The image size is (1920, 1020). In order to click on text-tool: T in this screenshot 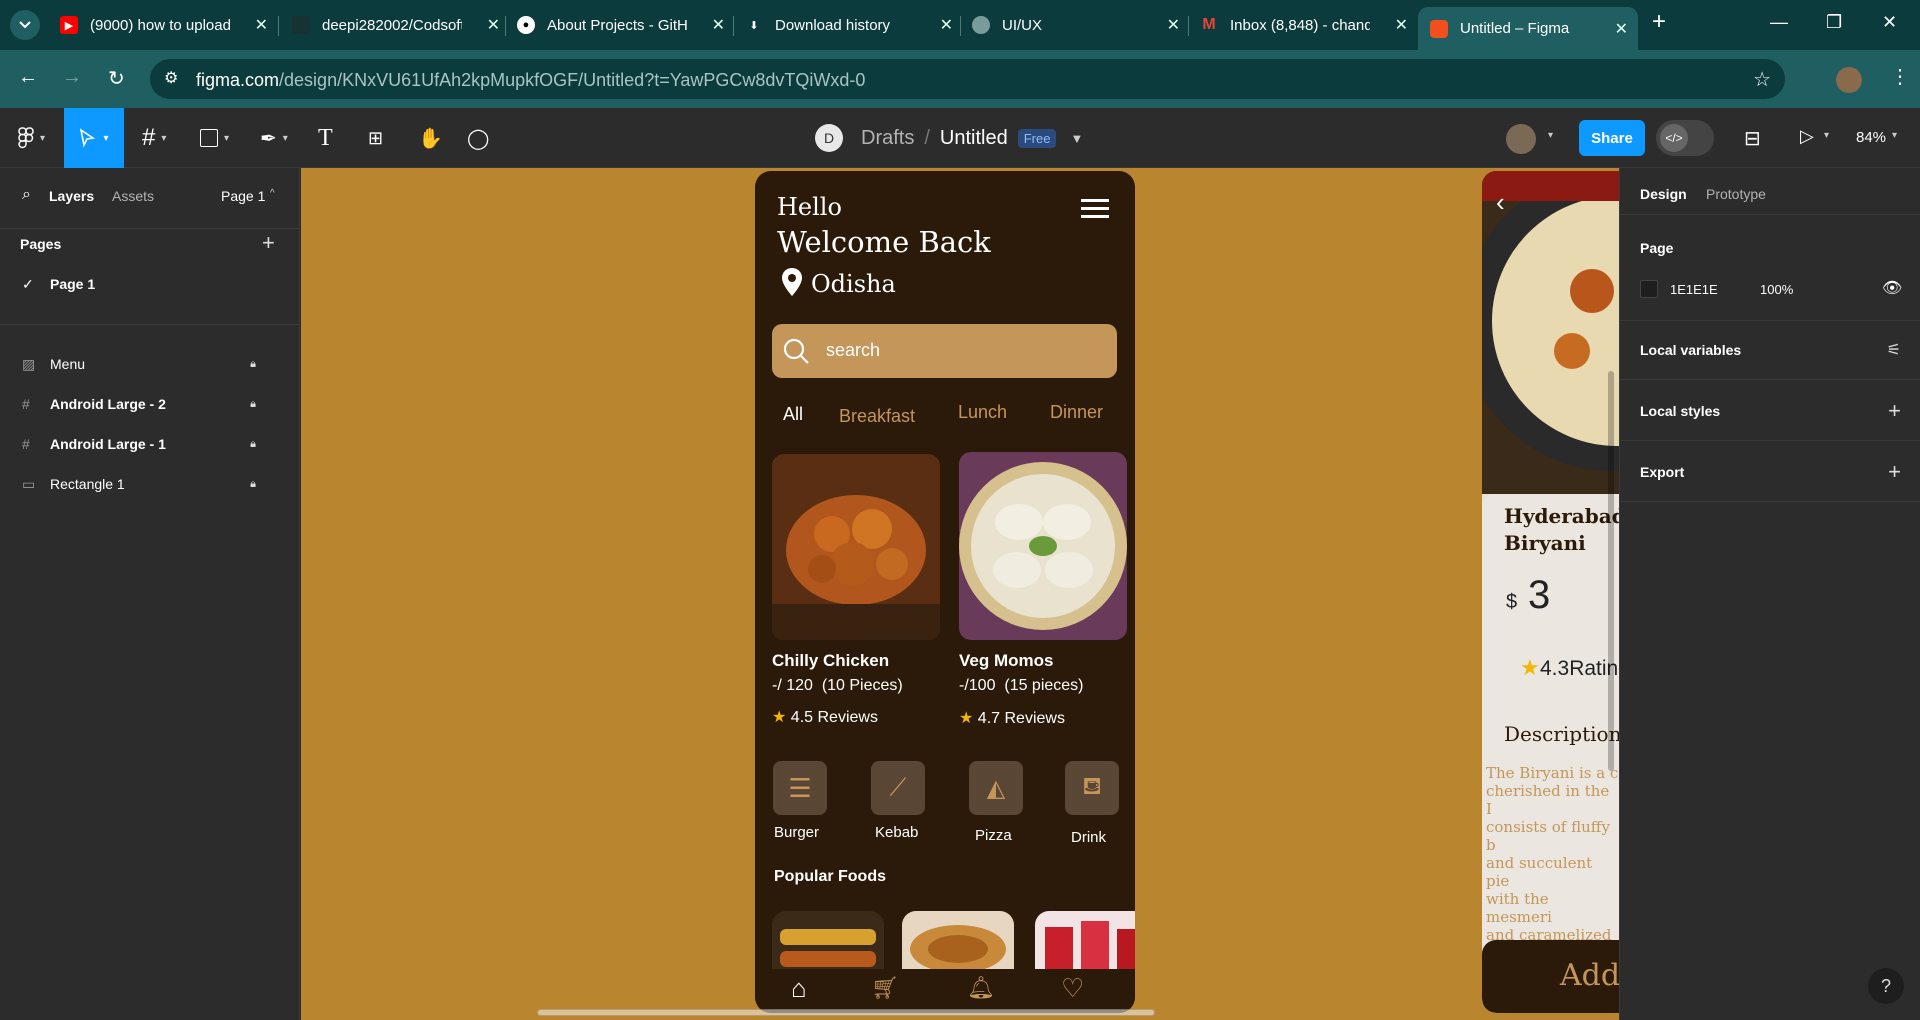, I will do `click(325, 138)`.